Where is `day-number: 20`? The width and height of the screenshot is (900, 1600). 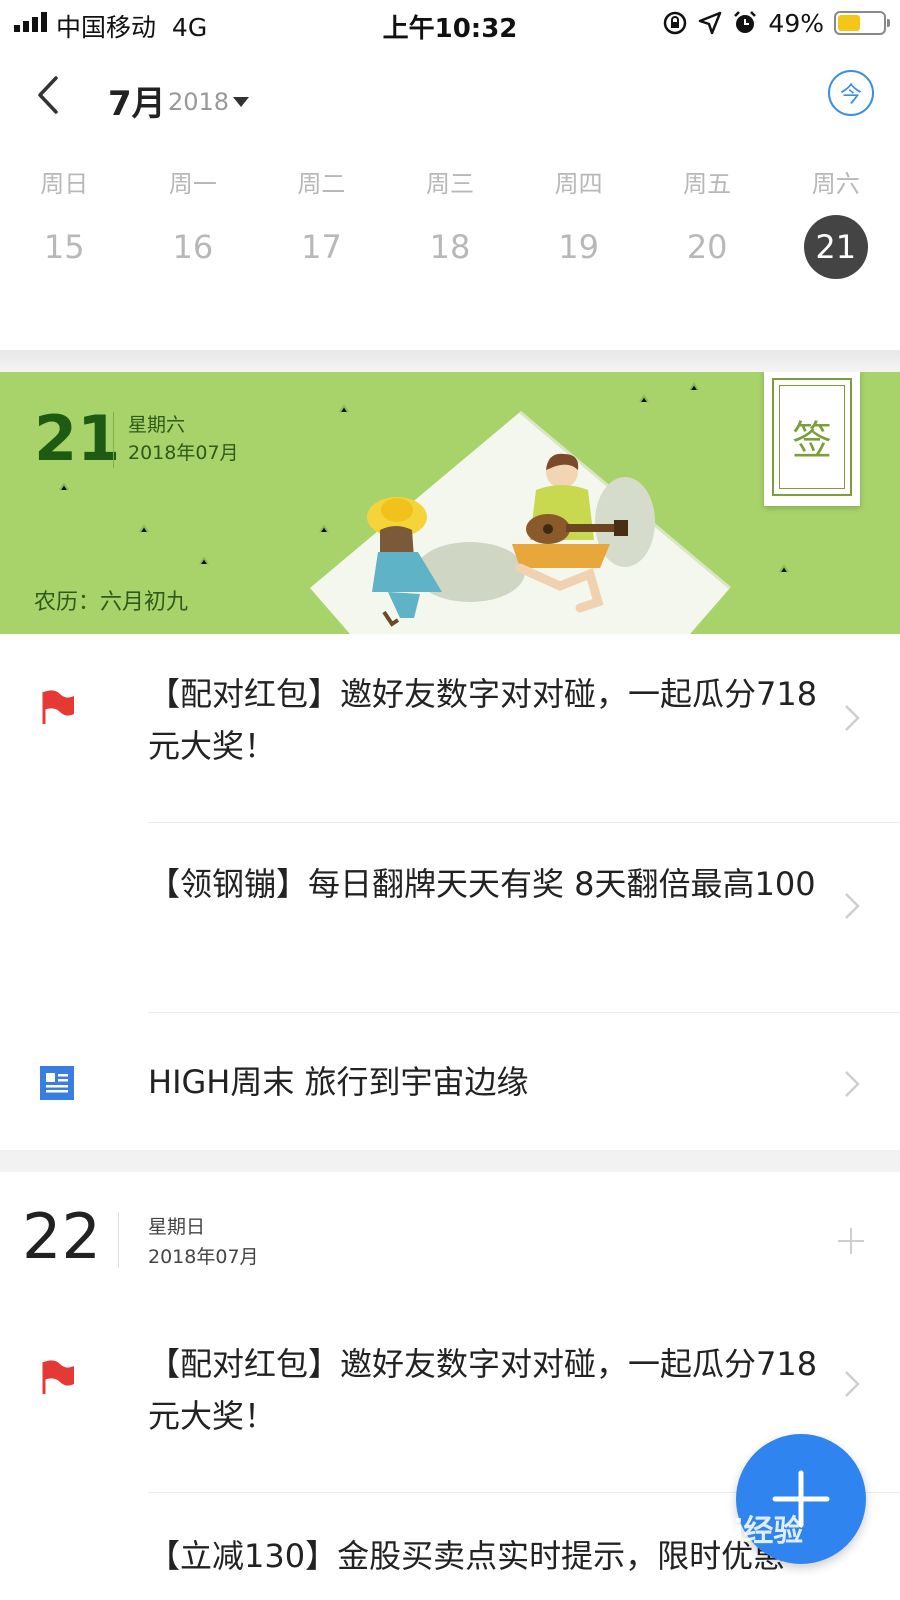
day-number: 20 is located at coordinates (707, 247).